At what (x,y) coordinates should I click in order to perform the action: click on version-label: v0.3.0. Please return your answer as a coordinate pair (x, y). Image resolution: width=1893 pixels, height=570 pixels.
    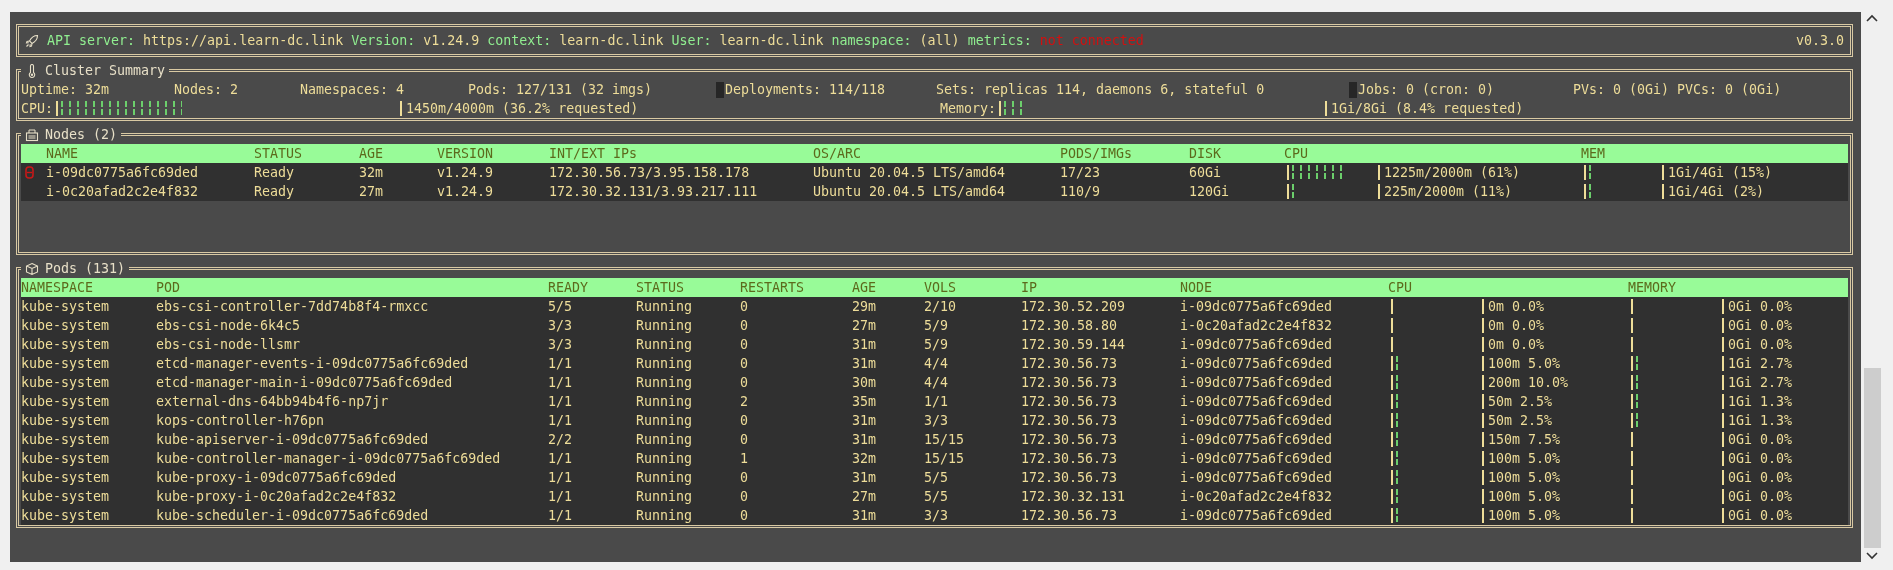
    Looking at the image, I should click on (1819, 41).